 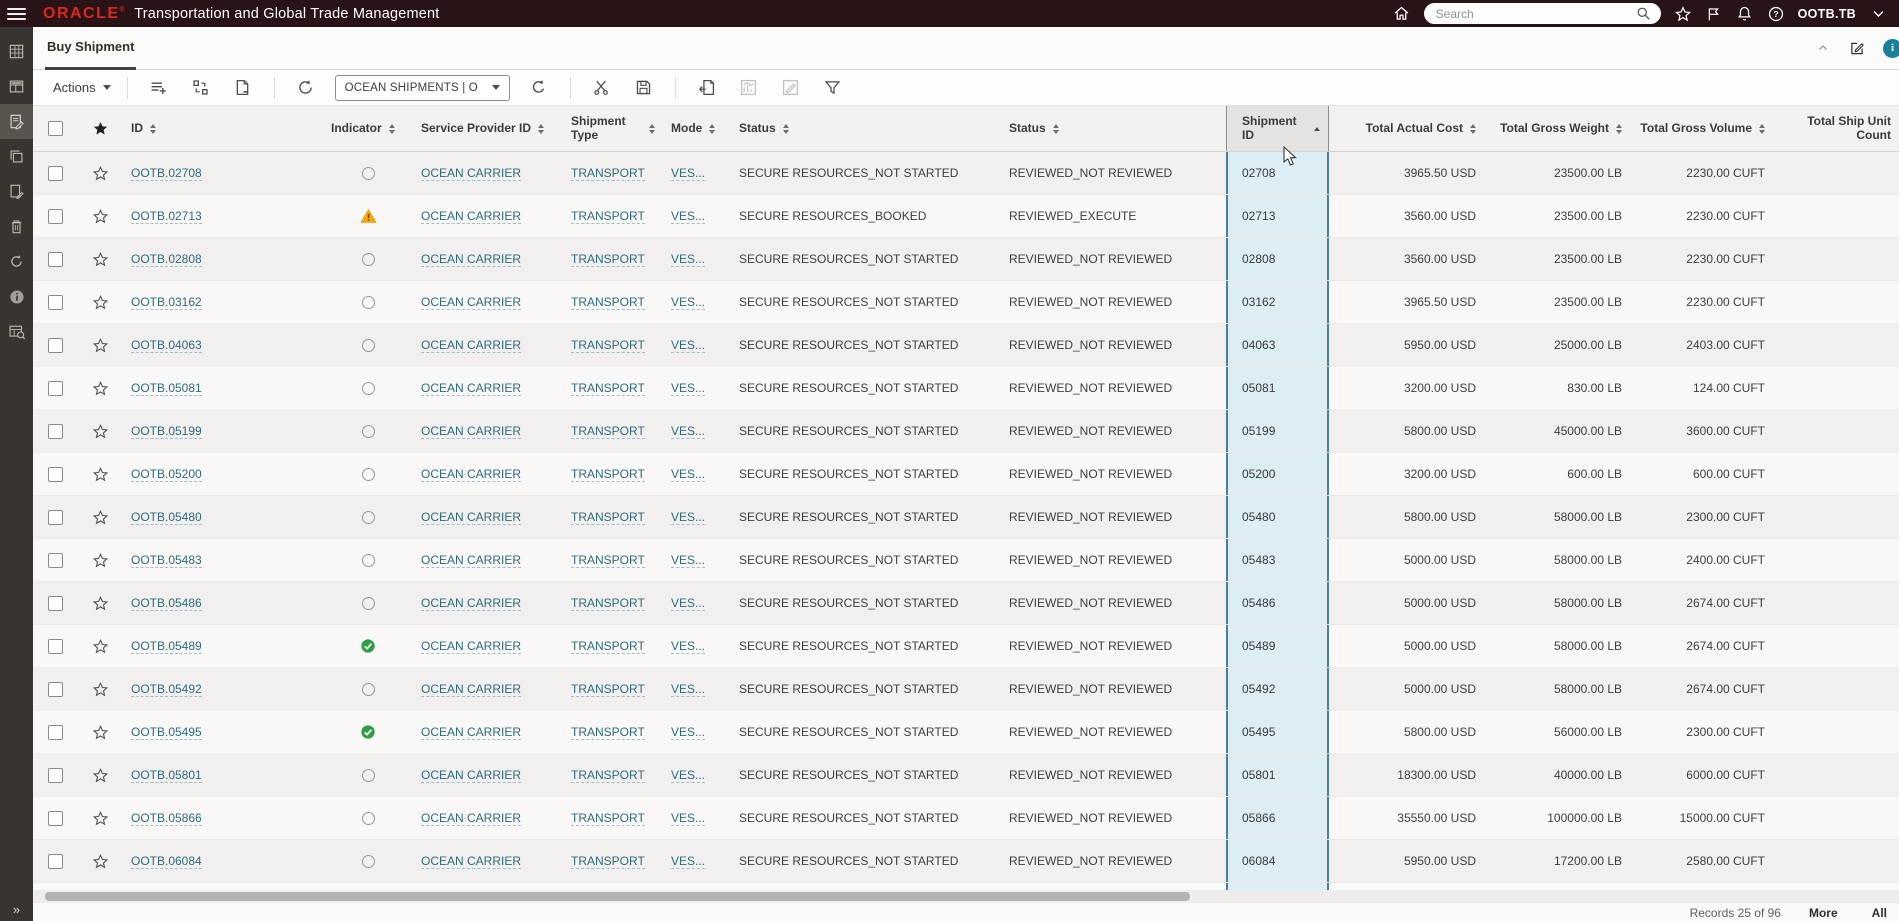 What do you see at coordinates (697, 128) in the screenshot?
I see `column-header-mode: Mode` at bounding box center [697, 128].